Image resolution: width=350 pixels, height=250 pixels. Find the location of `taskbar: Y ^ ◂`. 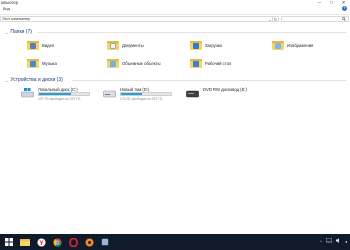

taskbar: Y ^ ◂ is located at coordinates (175, 242).